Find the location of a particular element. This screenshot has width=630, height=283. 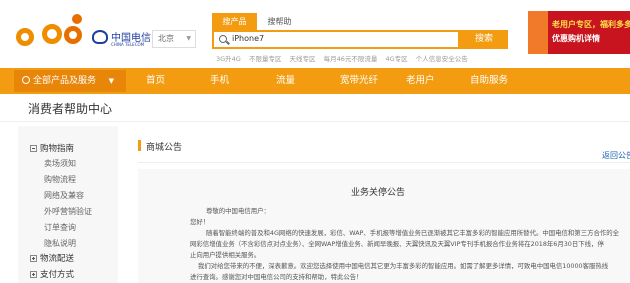

sidebar-item: 卖场须知 is located at coordinates (60, 163).